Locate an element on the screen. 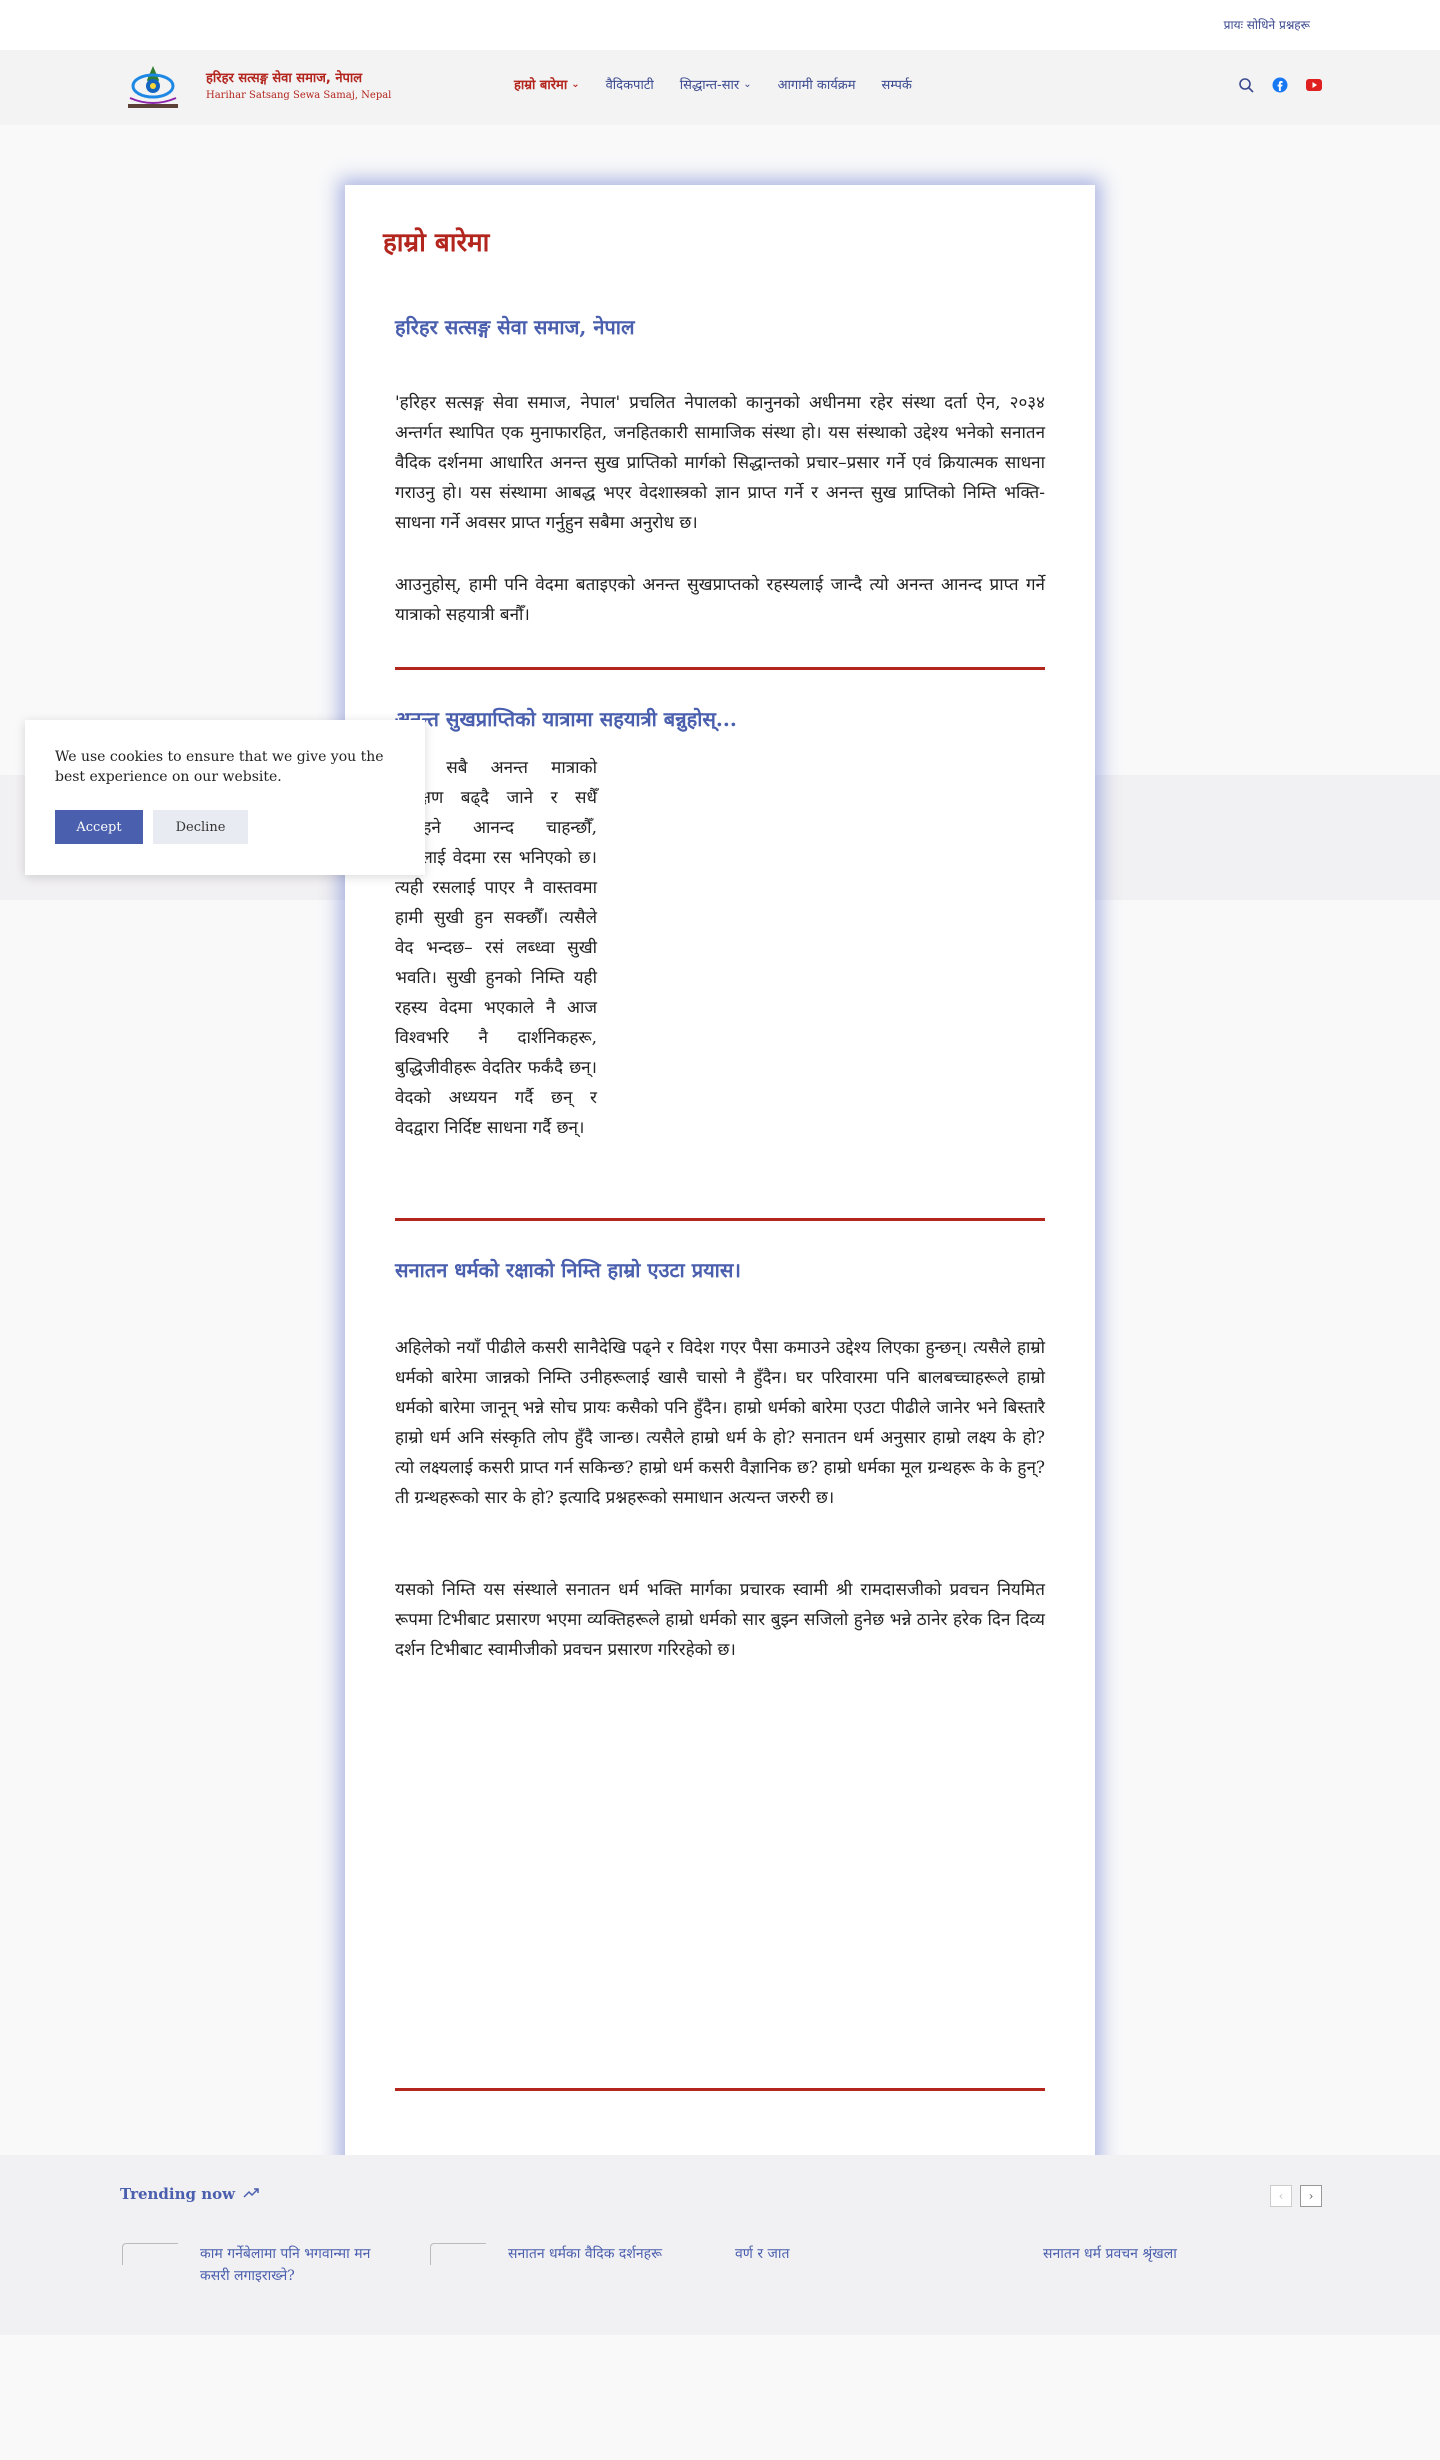  faq-link: प्रायः सोधिने प्रश्नहरू is located at coordinates (1267, 24).